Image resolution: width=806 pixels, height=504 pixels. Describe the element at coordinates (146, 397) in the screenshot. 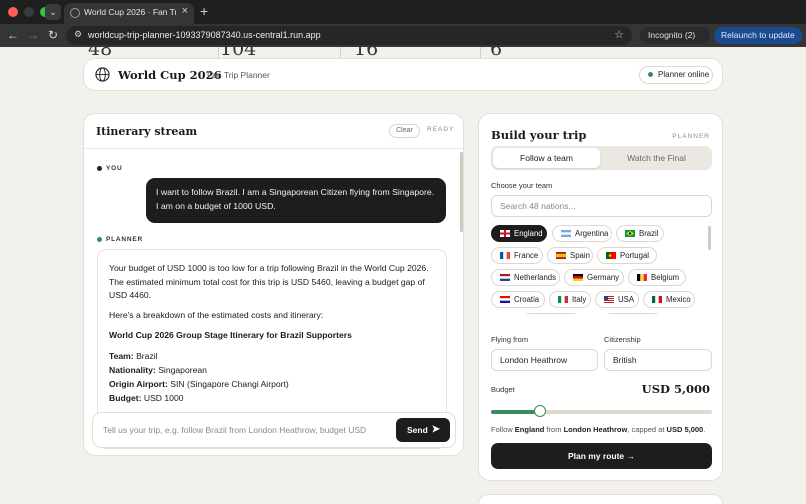

I see `detail-row: Budget: USD 1000` at that location.